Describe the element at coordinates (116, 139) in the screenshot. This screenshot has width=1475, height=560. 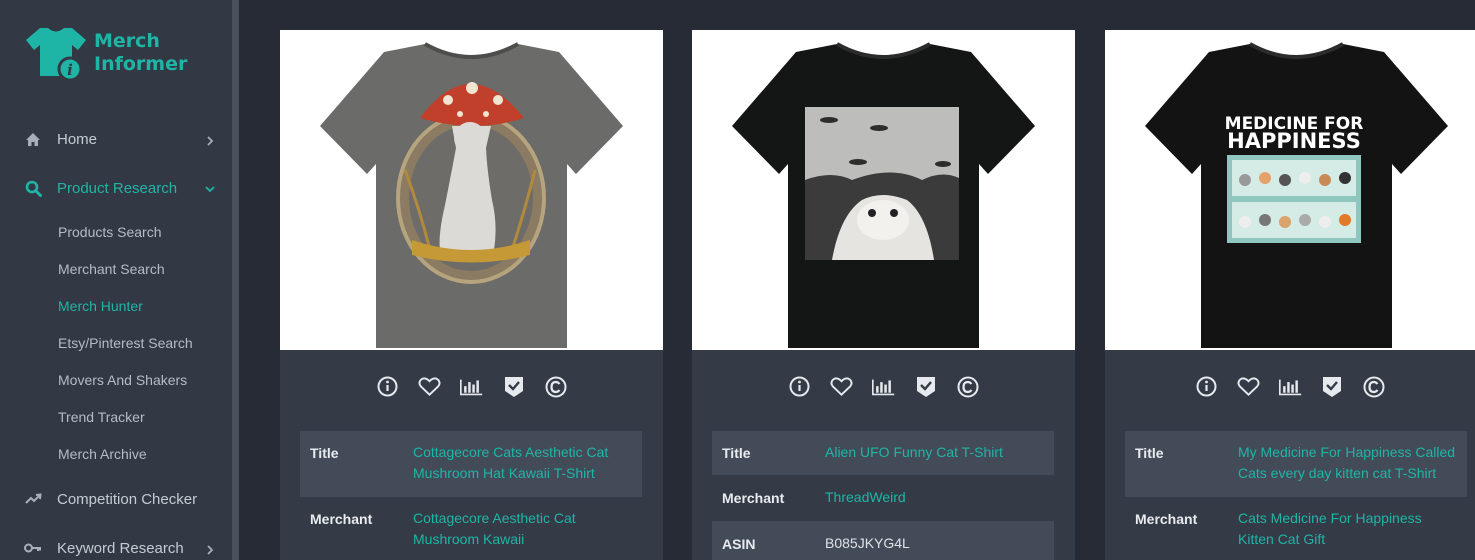
I see `sidebar-item-home: Home` at that location.